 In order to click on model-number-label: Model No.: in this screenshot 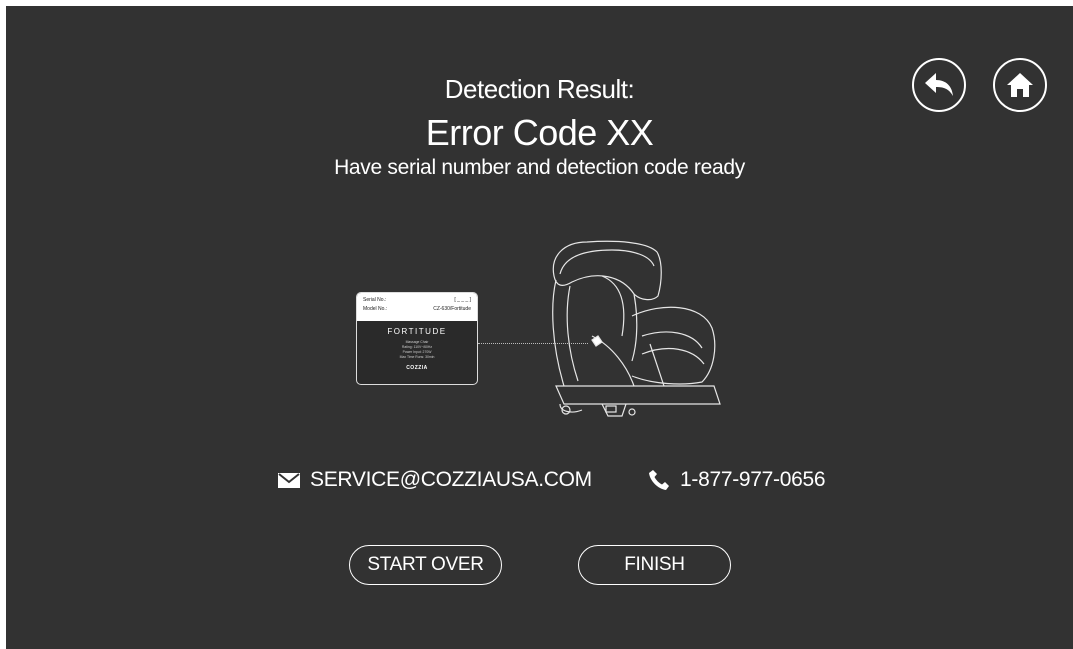, I will do `click(375, 309)`.